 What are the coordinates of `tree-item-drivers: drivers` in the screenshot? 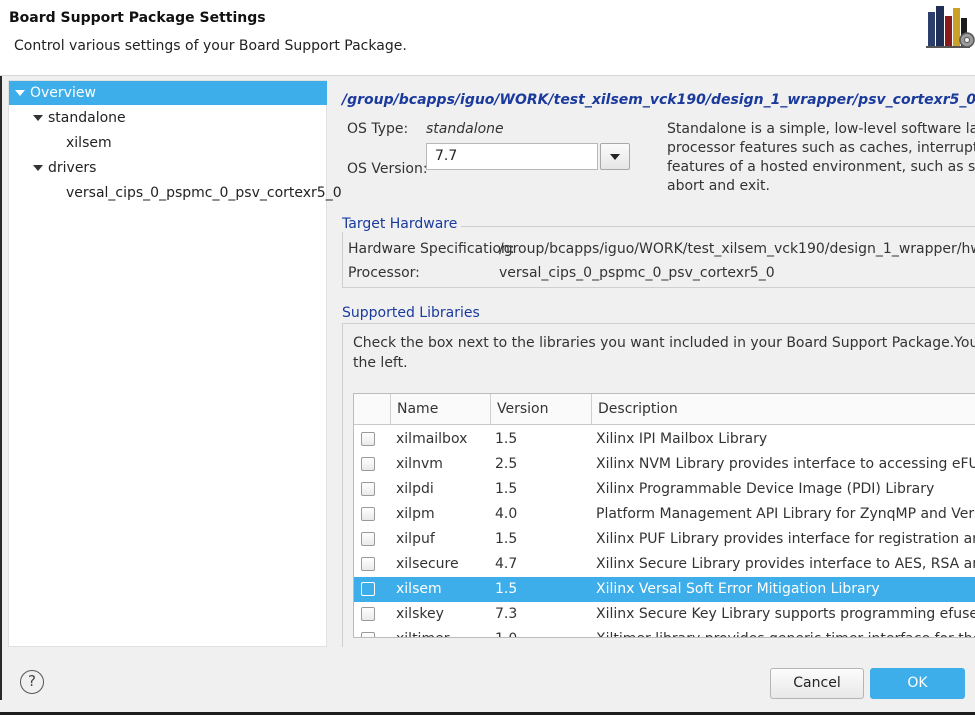 It's located at (168, 168).